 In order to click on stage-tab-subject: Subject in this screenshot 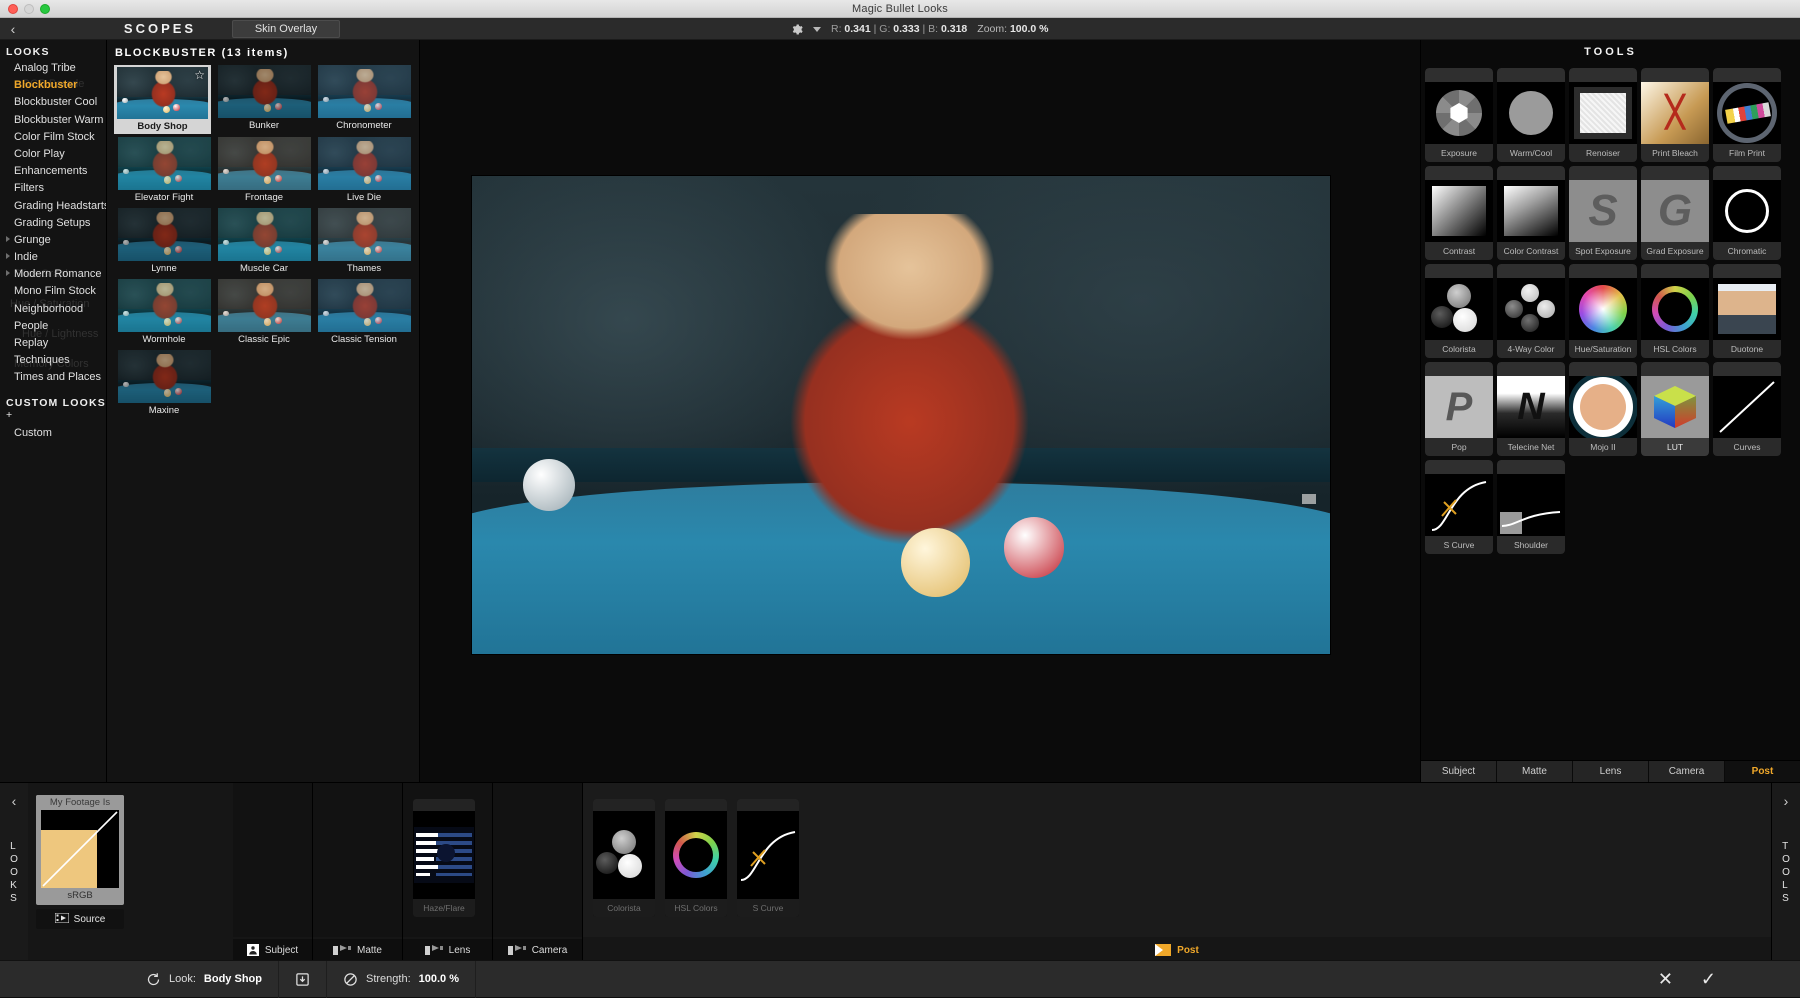, I will do `click(272, 950)`.